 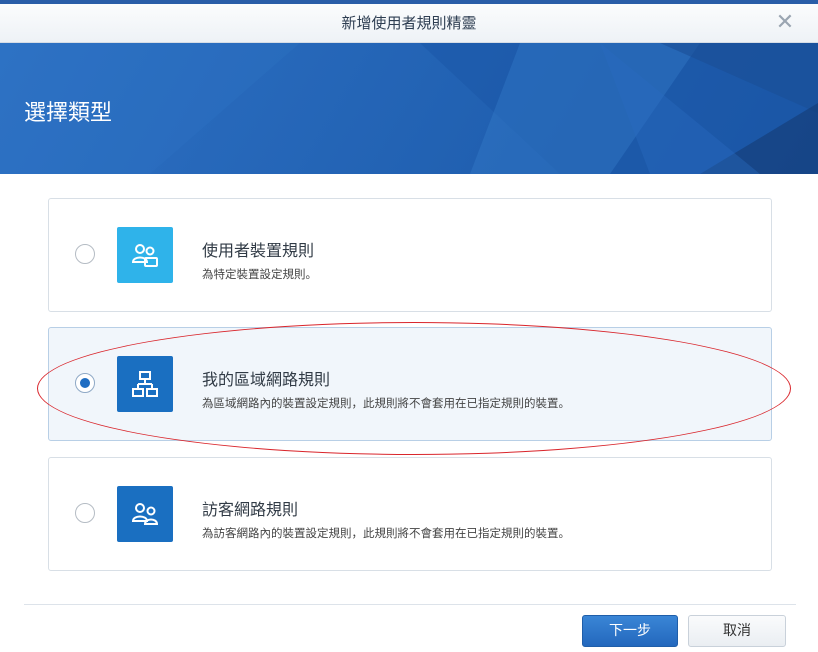 What do you see at coordinates (386, 533) in the screenshot?
I see `option-description: 為訪客網路內的裝置設定規則，此規則將不會套用在已指定規則的裝置。` at bounding box center [386, 533].